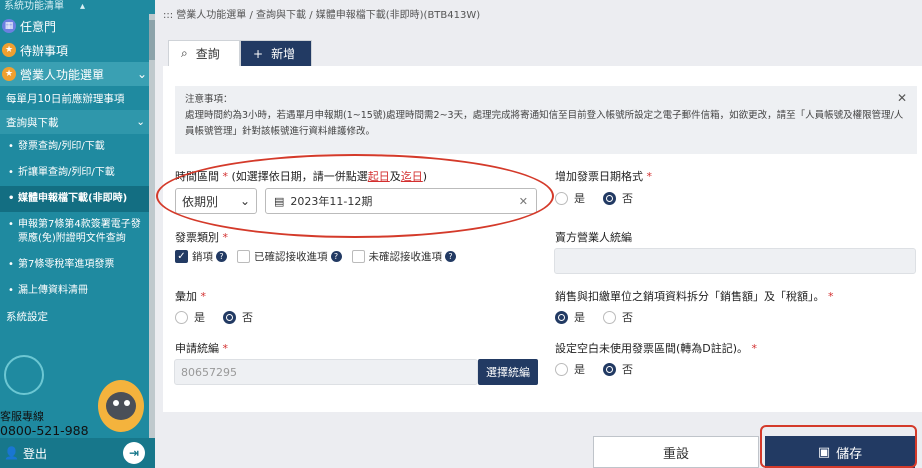 The width and height of the screenshot is (922, 468). What do you see at coordinates (207, 54) in the screenshot?
I see `tab-label: 查詢` at bounding box center [207, 54].